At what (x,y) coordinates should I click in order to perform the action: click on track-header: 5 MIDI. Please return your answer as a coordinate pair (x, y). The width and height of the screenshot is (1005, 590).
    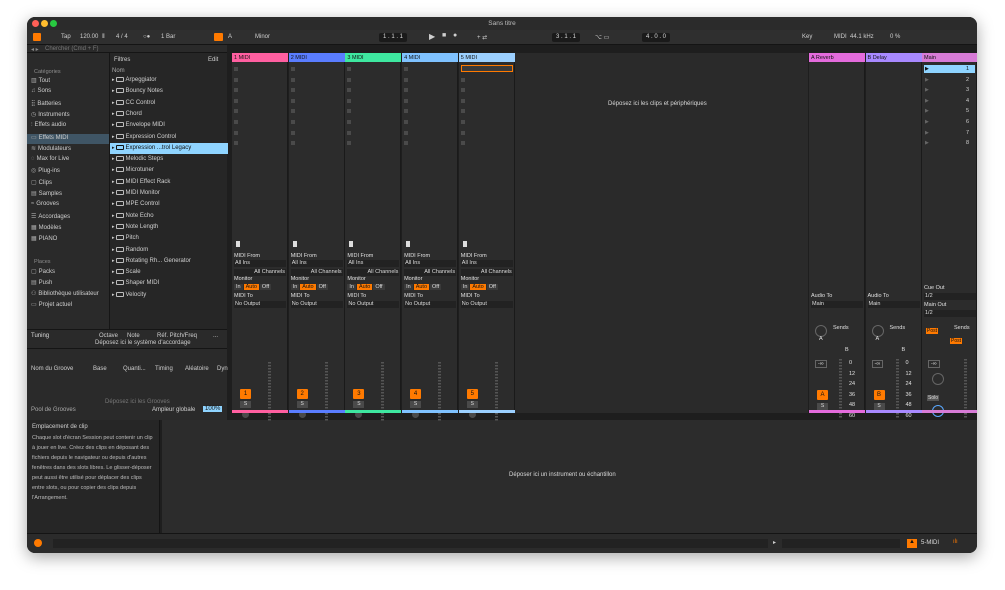
    Looking at the image, I should click on (486, 57).